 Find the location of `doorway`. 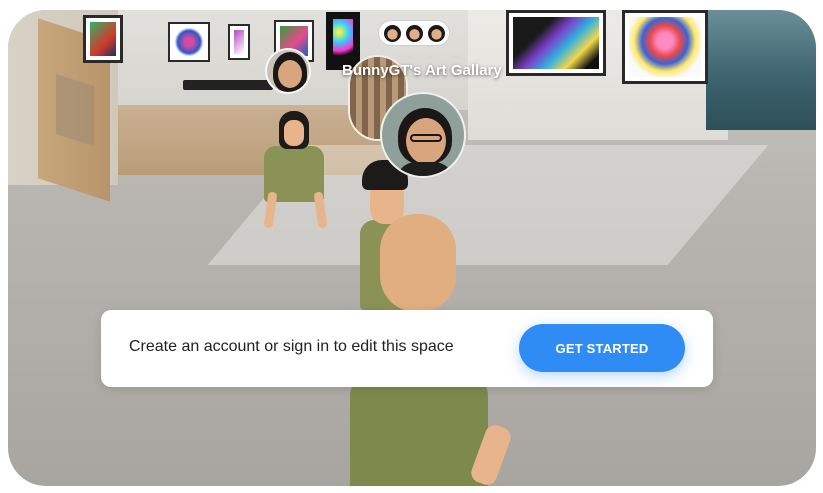

doorway is located at coordinates (75, 110).